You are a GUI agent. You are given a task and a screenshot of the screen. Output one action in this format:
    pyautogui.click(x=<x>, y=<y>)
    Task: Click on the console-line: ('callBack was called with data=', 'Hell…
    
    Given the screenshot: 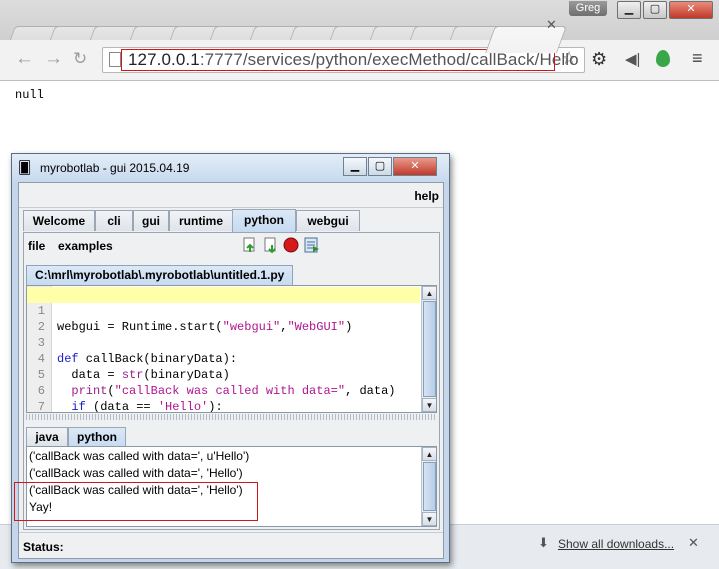 What is the action you would take?
    pyautogui.click(x=136, y=473)
    